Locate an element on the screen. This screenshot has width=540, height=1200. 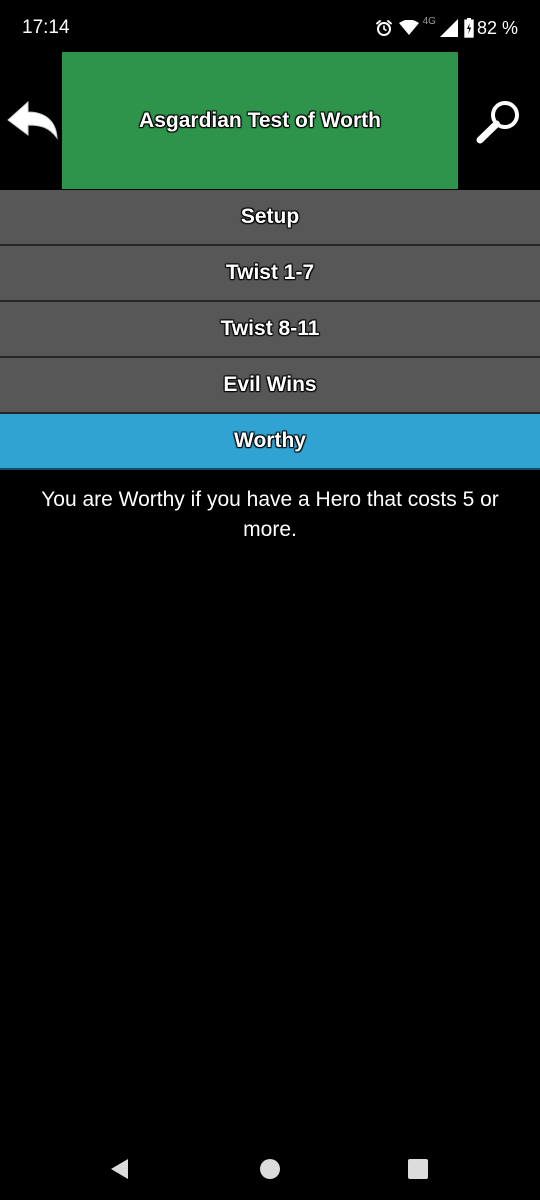
menu-item-label: Twist 1-7 is located at coordinates (270, 272).